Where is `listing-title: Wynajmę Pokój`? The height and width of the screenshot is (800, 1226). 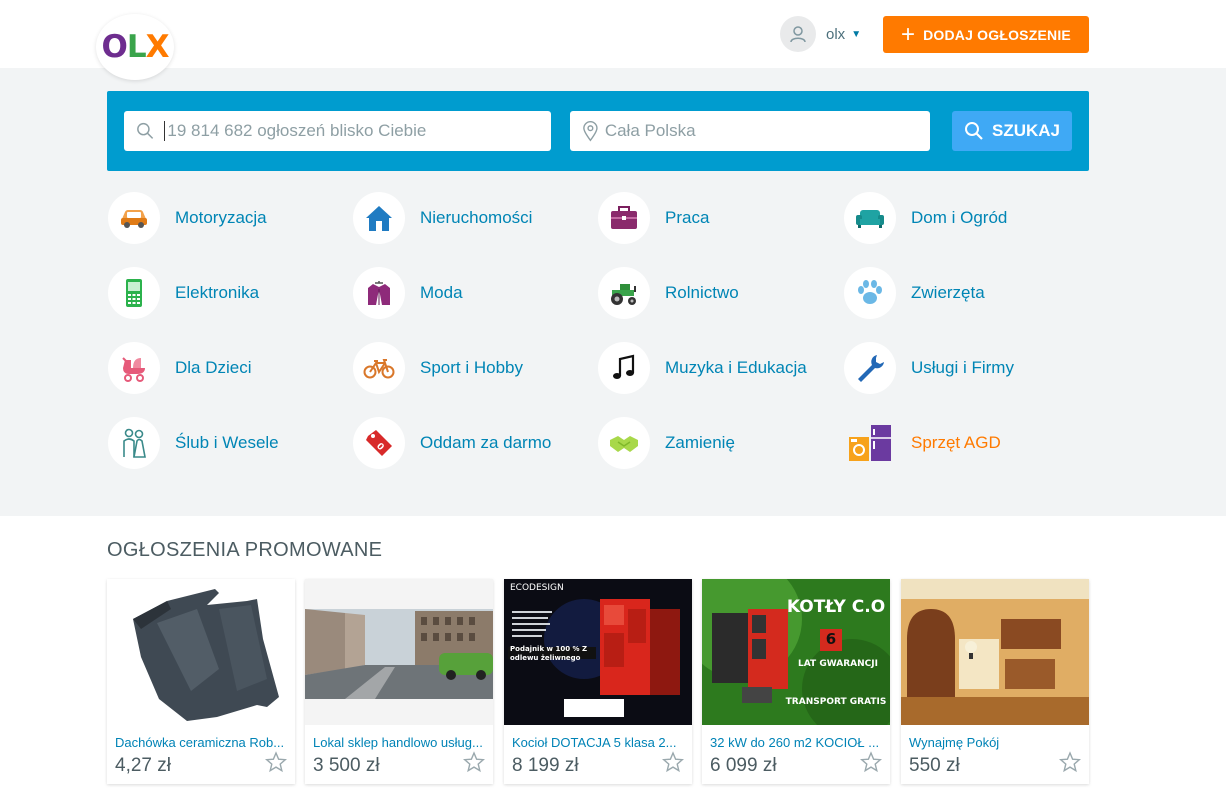 listing-title: Wynajmę Pokój is located at coordinates (996, 742).